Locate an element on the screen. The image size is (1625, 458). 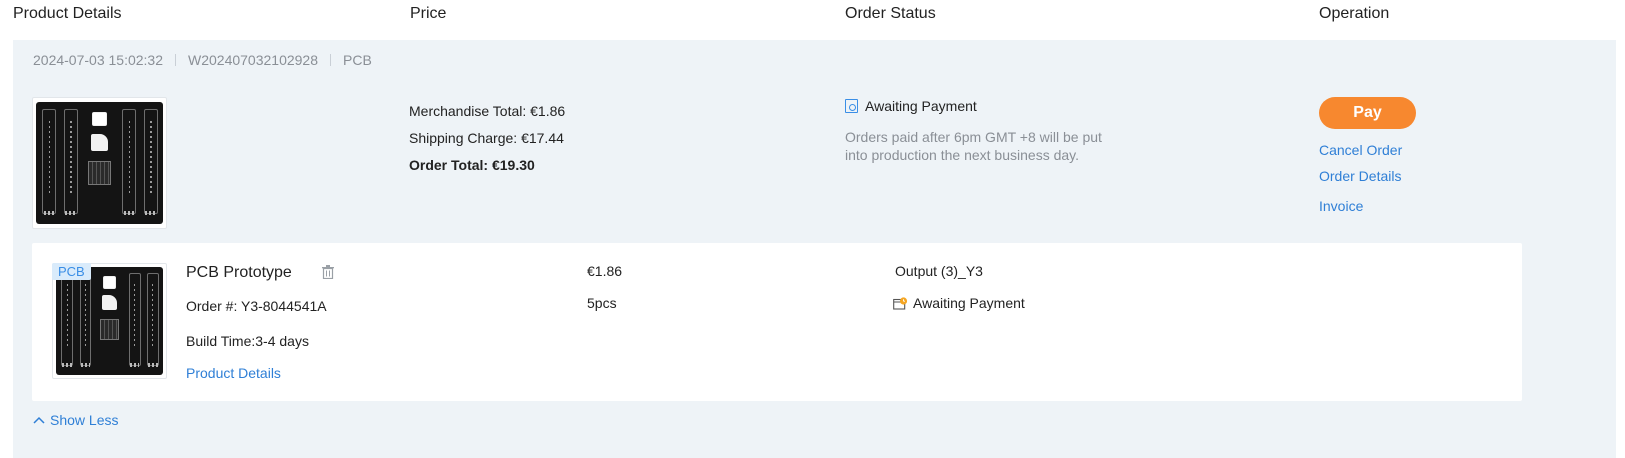
item-order-number: Order #: Y3-8044541A is located at coordinates (256, 306).